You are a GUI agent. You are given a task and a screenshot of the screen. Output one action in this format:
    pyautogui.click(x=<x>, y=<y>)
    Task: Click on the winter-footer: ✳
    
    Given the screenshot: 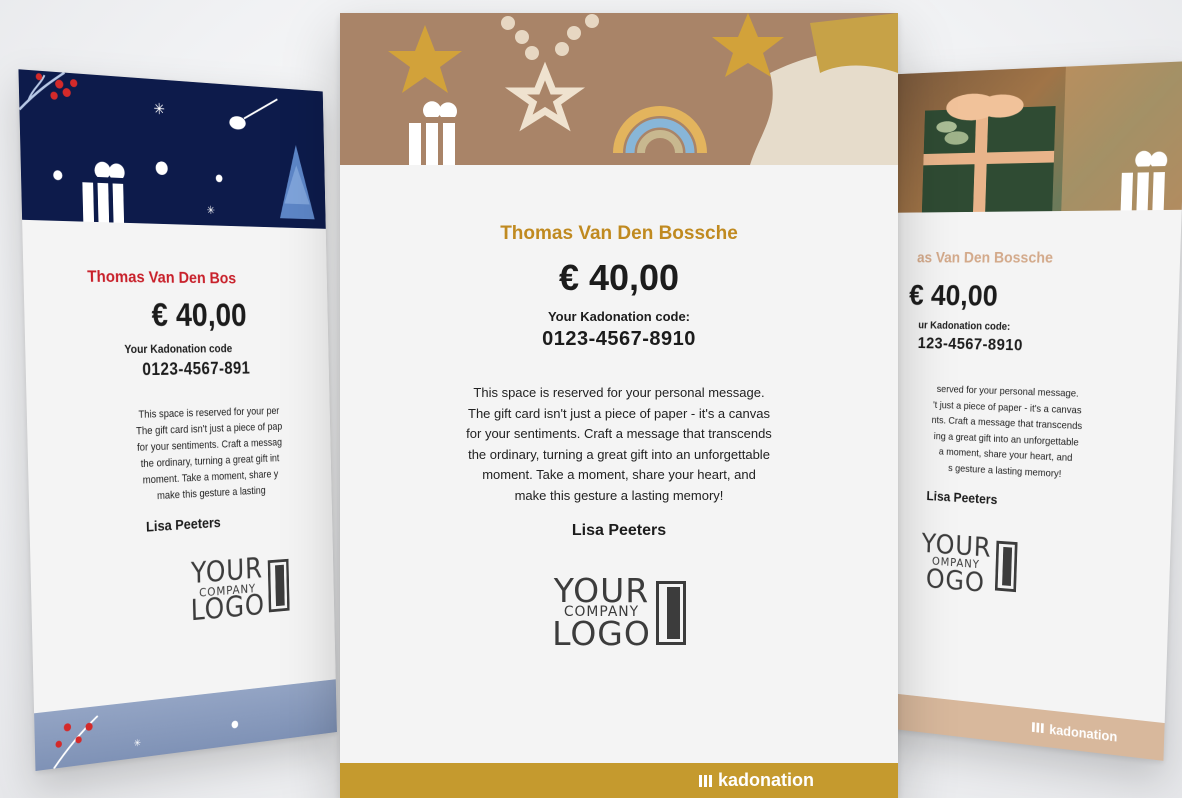 What is the action you would take?
    pyautogui.click(x=185, y=725)
    